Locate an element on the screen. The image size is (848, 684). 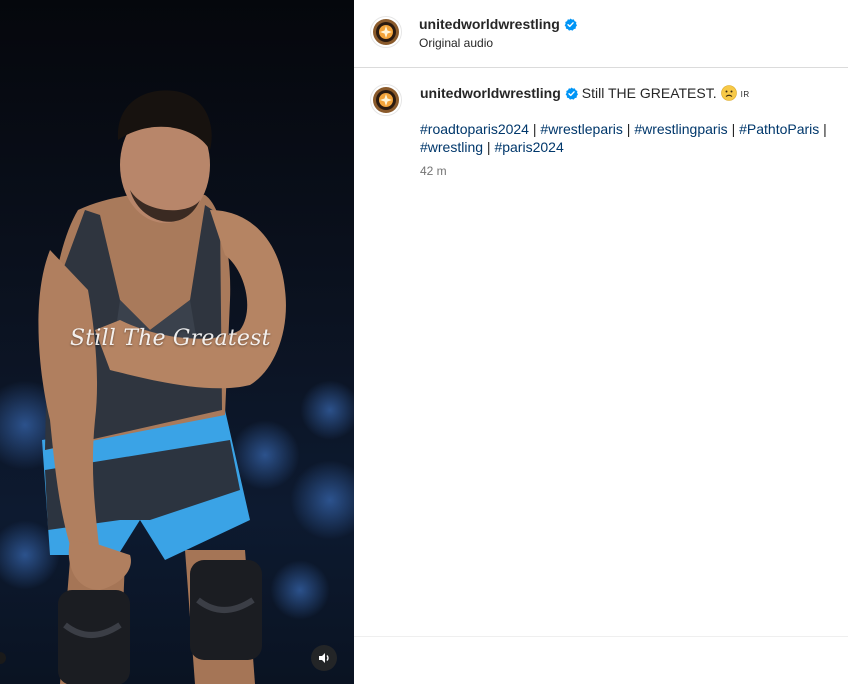
hashtag-link: #wrestlingparis is located at coordinates (680, 129).